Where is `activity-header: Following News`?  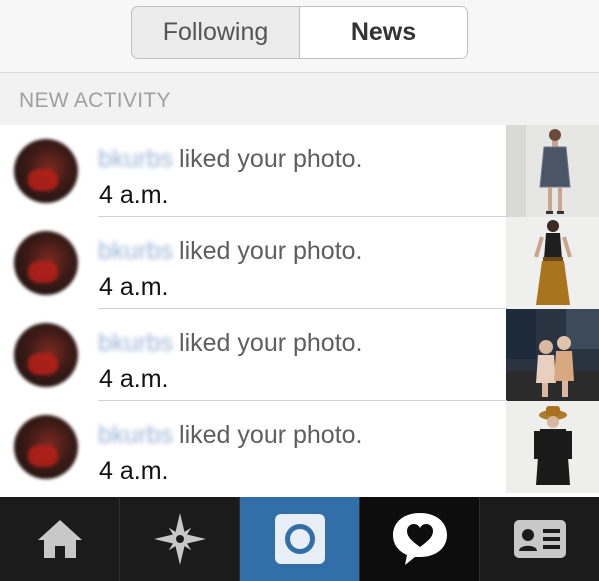
activity-header: Following News is located at coordinates (299, 36).